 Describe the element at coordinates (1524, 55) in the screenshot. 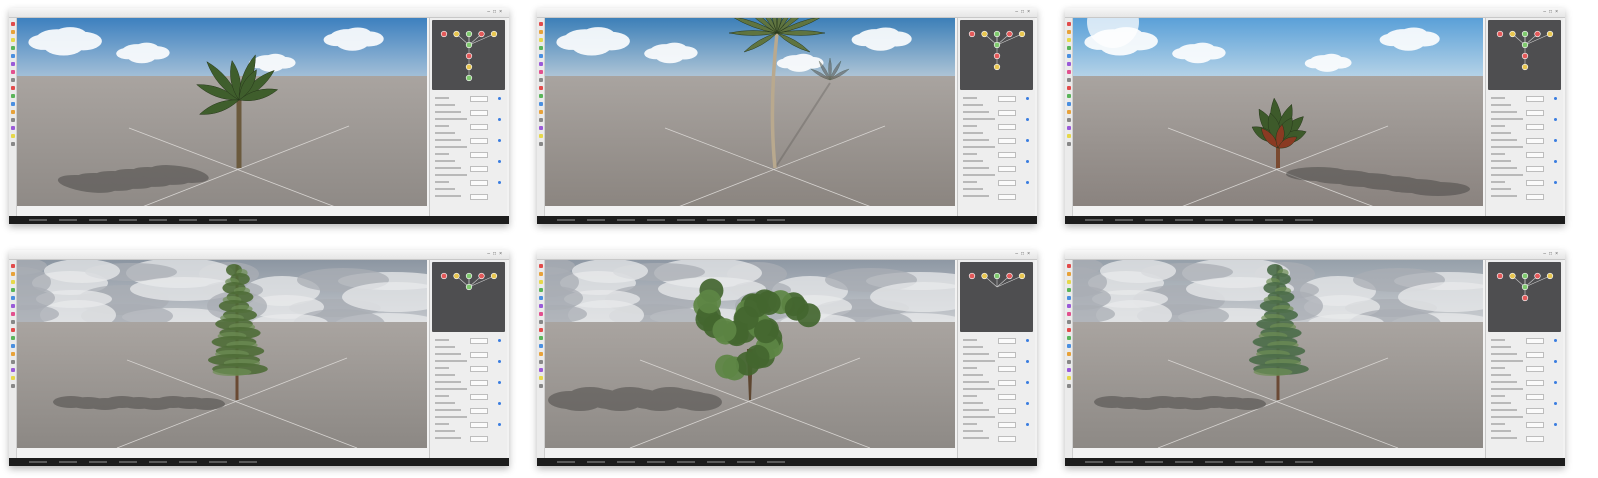

I see `node-graph-canvas` at that location.